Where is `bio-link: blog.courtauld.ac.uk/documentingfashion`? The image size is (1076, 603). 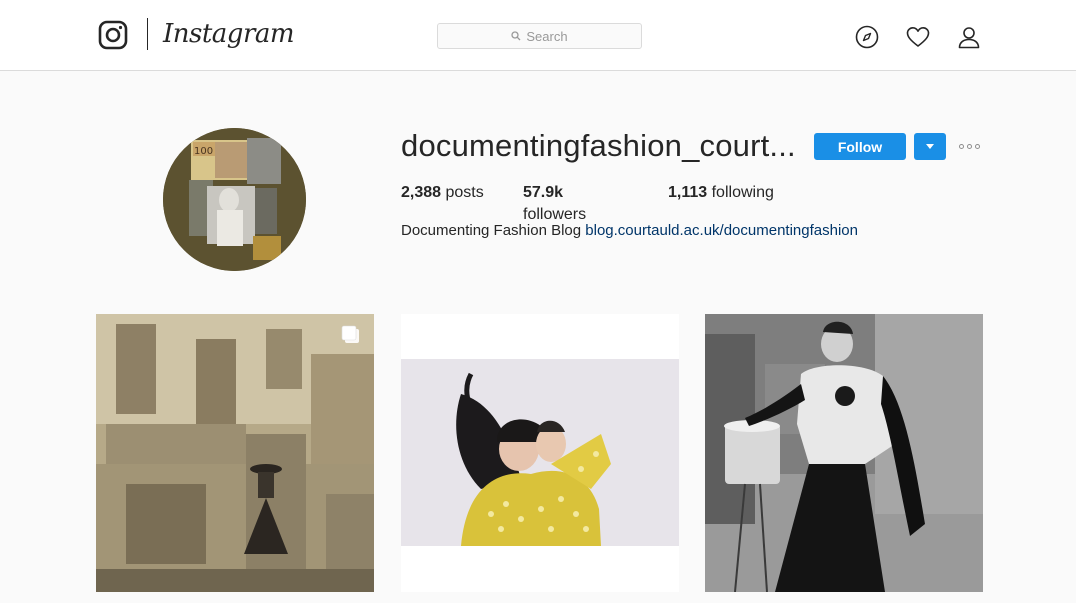 bio-link: blog.courtauld.ac.uk/documentingfashion is located at coordinates (721, 230).